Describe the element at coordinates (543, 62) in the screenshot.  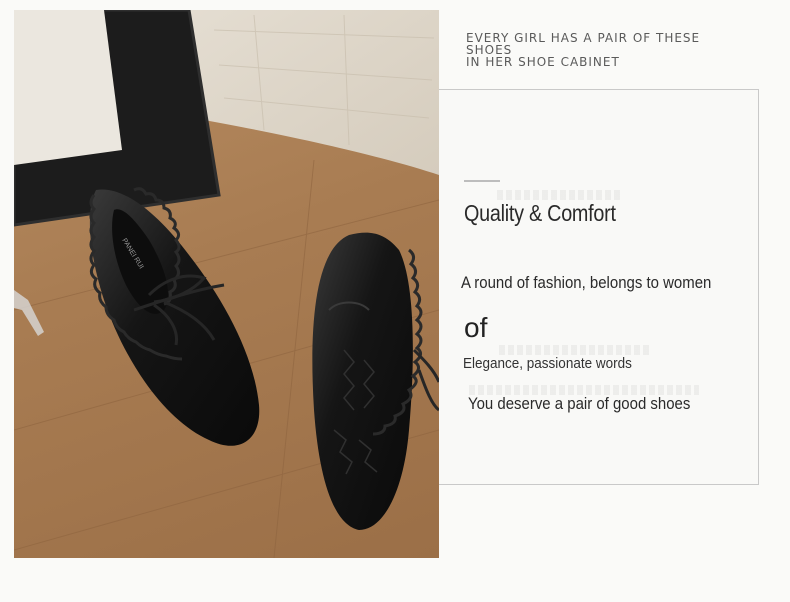
I see `tagline-line-3: IN HER SHOE CABINET` at that location.